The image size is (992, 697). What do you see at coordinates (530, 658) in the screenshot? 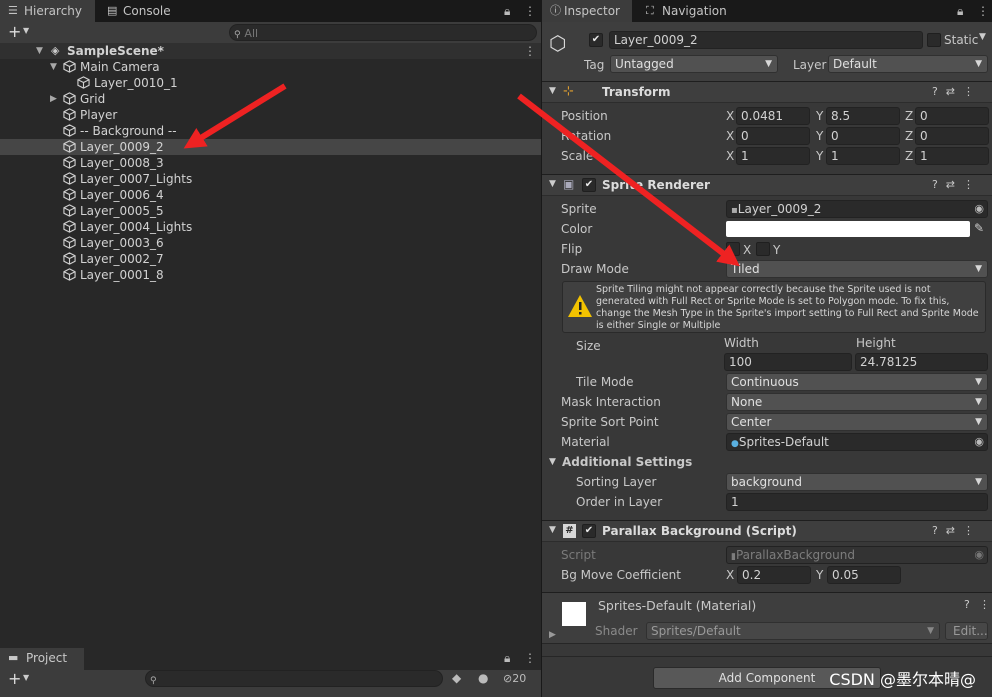
I see `project-more-icon: ⋮` at bounding box center [530, 658].